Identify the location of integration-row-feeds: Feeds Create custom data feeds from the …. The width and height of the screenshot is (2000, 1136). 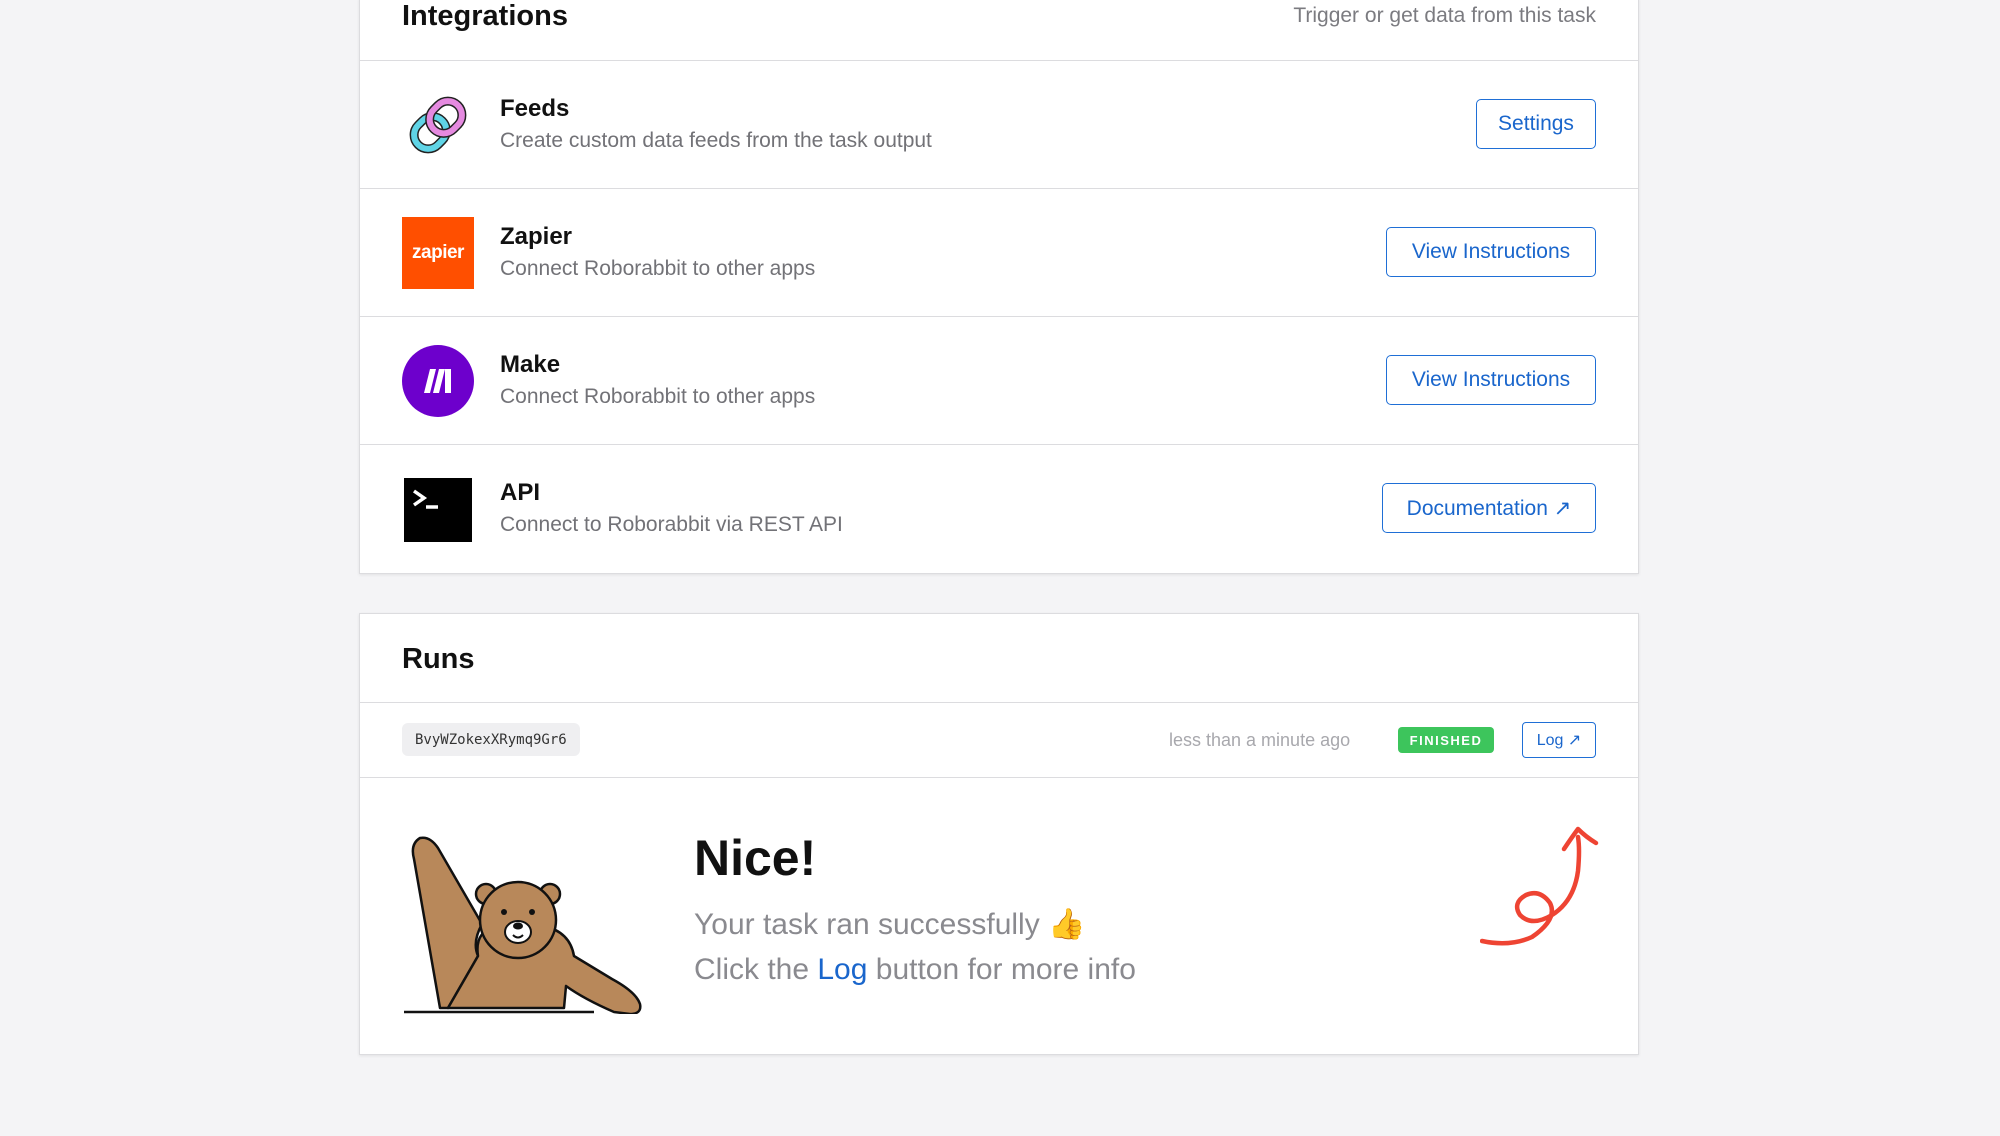
(999, 125).